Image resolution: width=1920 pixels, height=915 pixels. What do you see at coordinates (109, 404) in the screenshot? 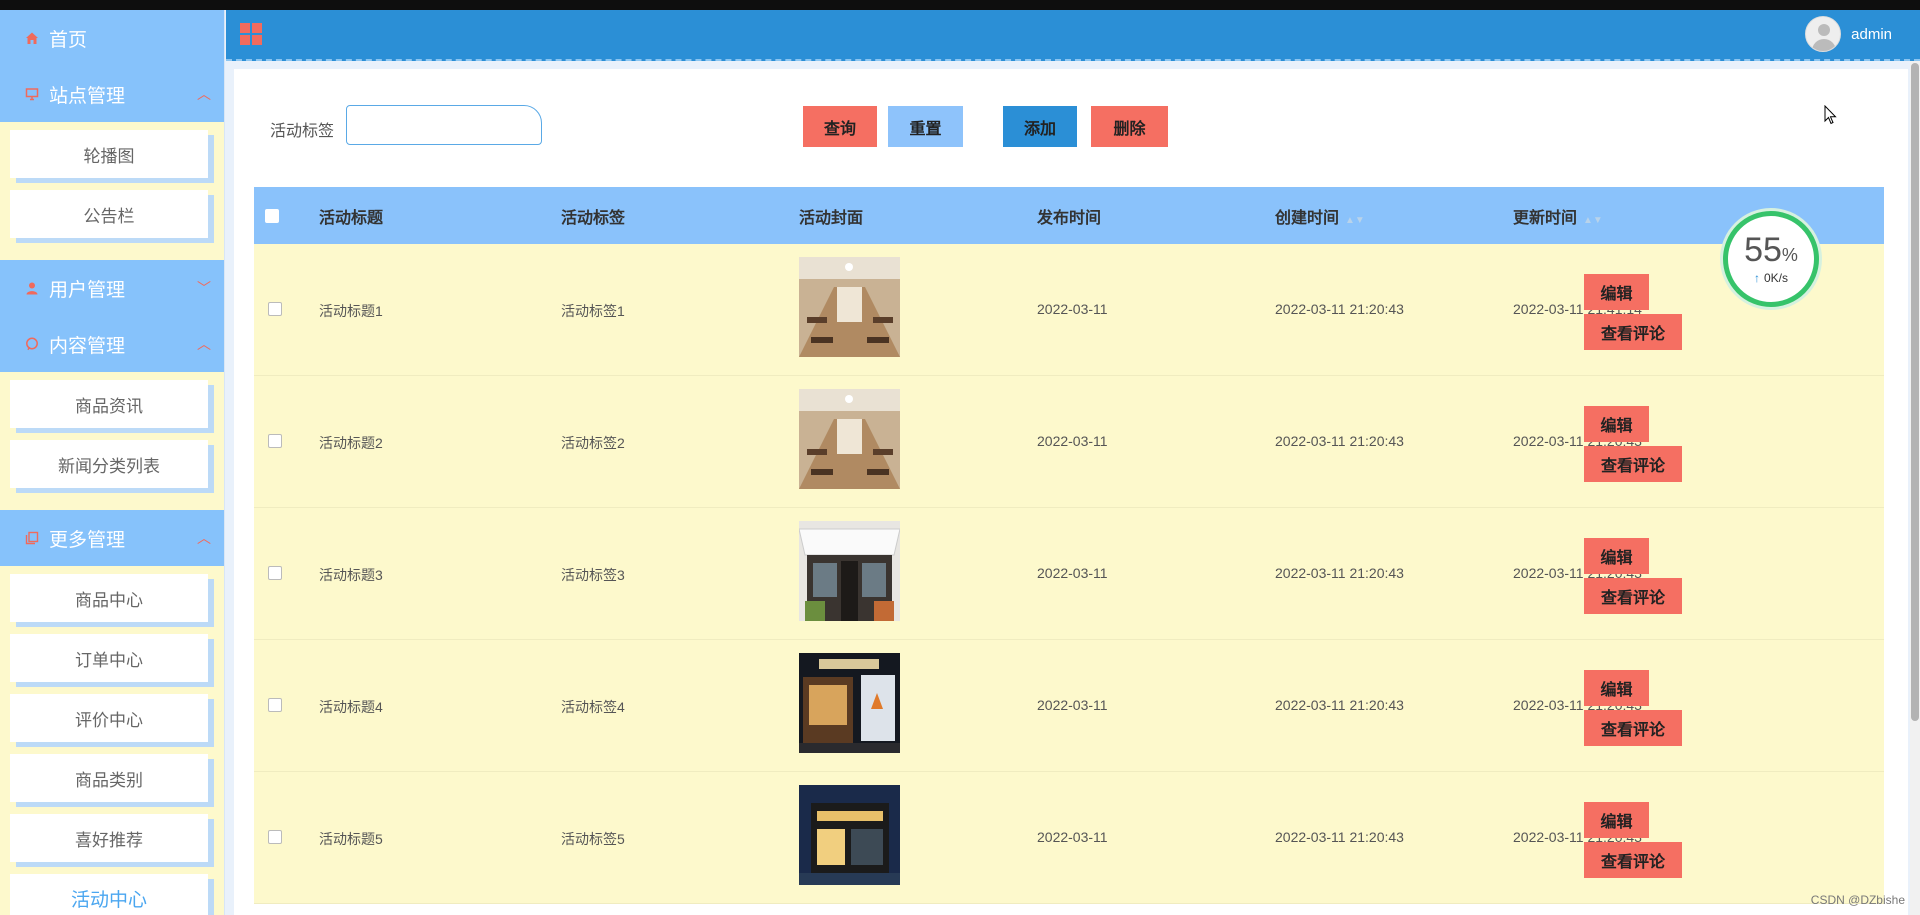
I see `sidebar-item-product-news: 商品资讯` at bounding box center [109, 404].